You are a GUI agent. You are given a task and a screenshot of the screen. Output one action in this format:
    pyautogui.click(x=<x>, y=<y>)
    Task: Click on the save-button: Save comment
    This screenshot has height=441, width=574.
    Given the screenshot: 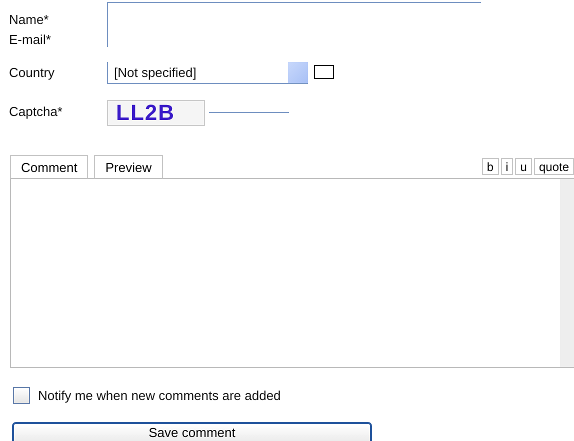 What is the action you would take?
    pyautogui.click(x=192, y=431)
    